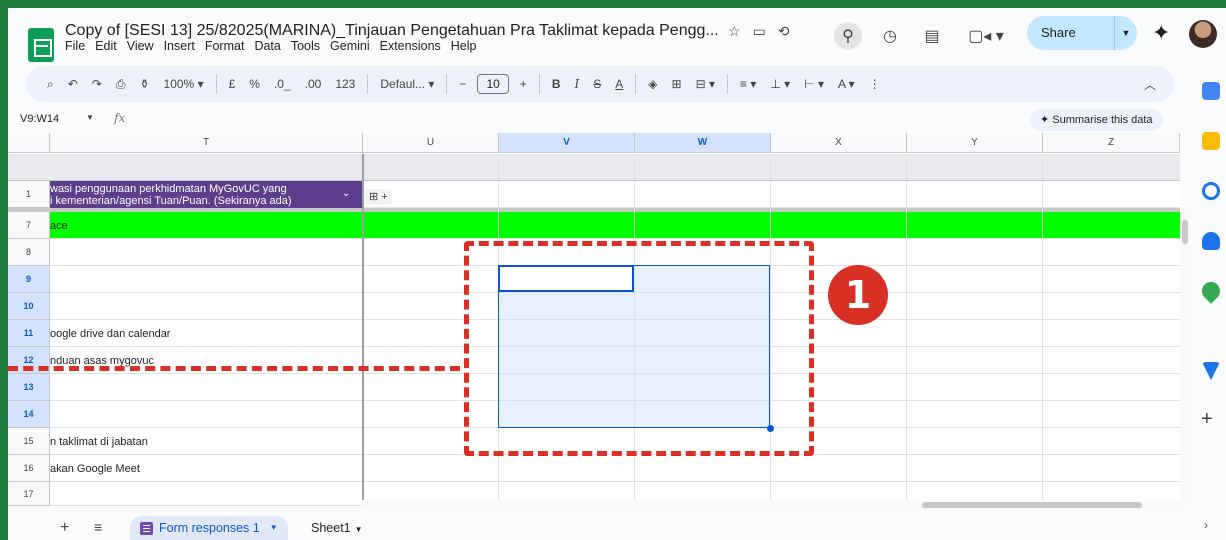  I want to click on column-header-v: V, so click(567, 143).